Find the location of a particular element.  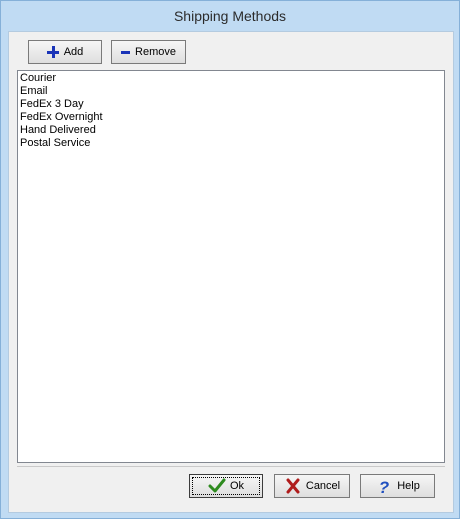

dialog-title: Shipping Methods is located at coordinates (230, 16).